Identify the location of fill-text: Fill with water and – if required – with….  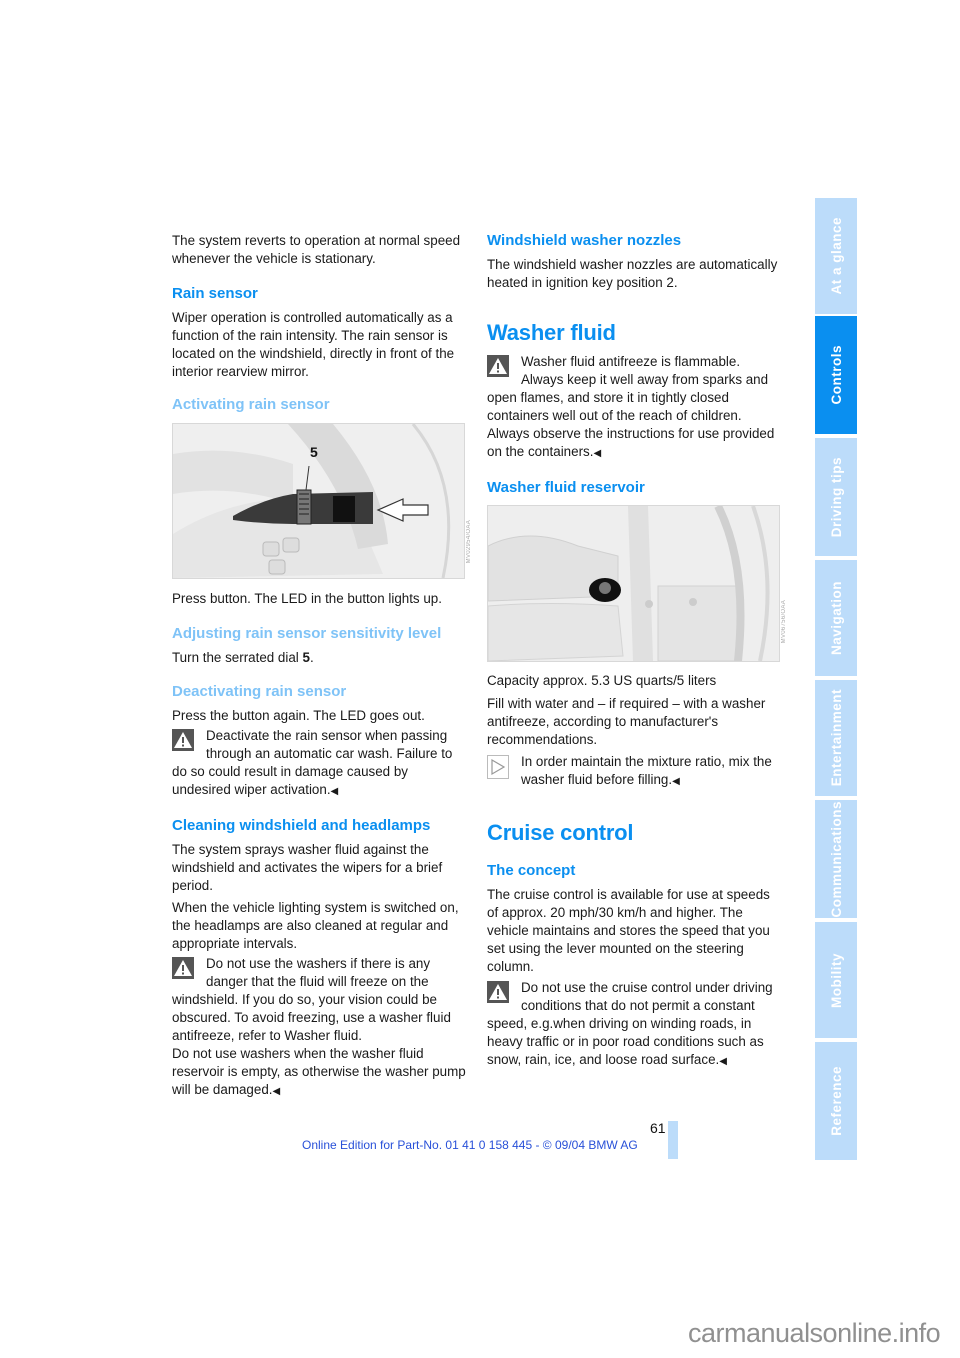
(626, 721).